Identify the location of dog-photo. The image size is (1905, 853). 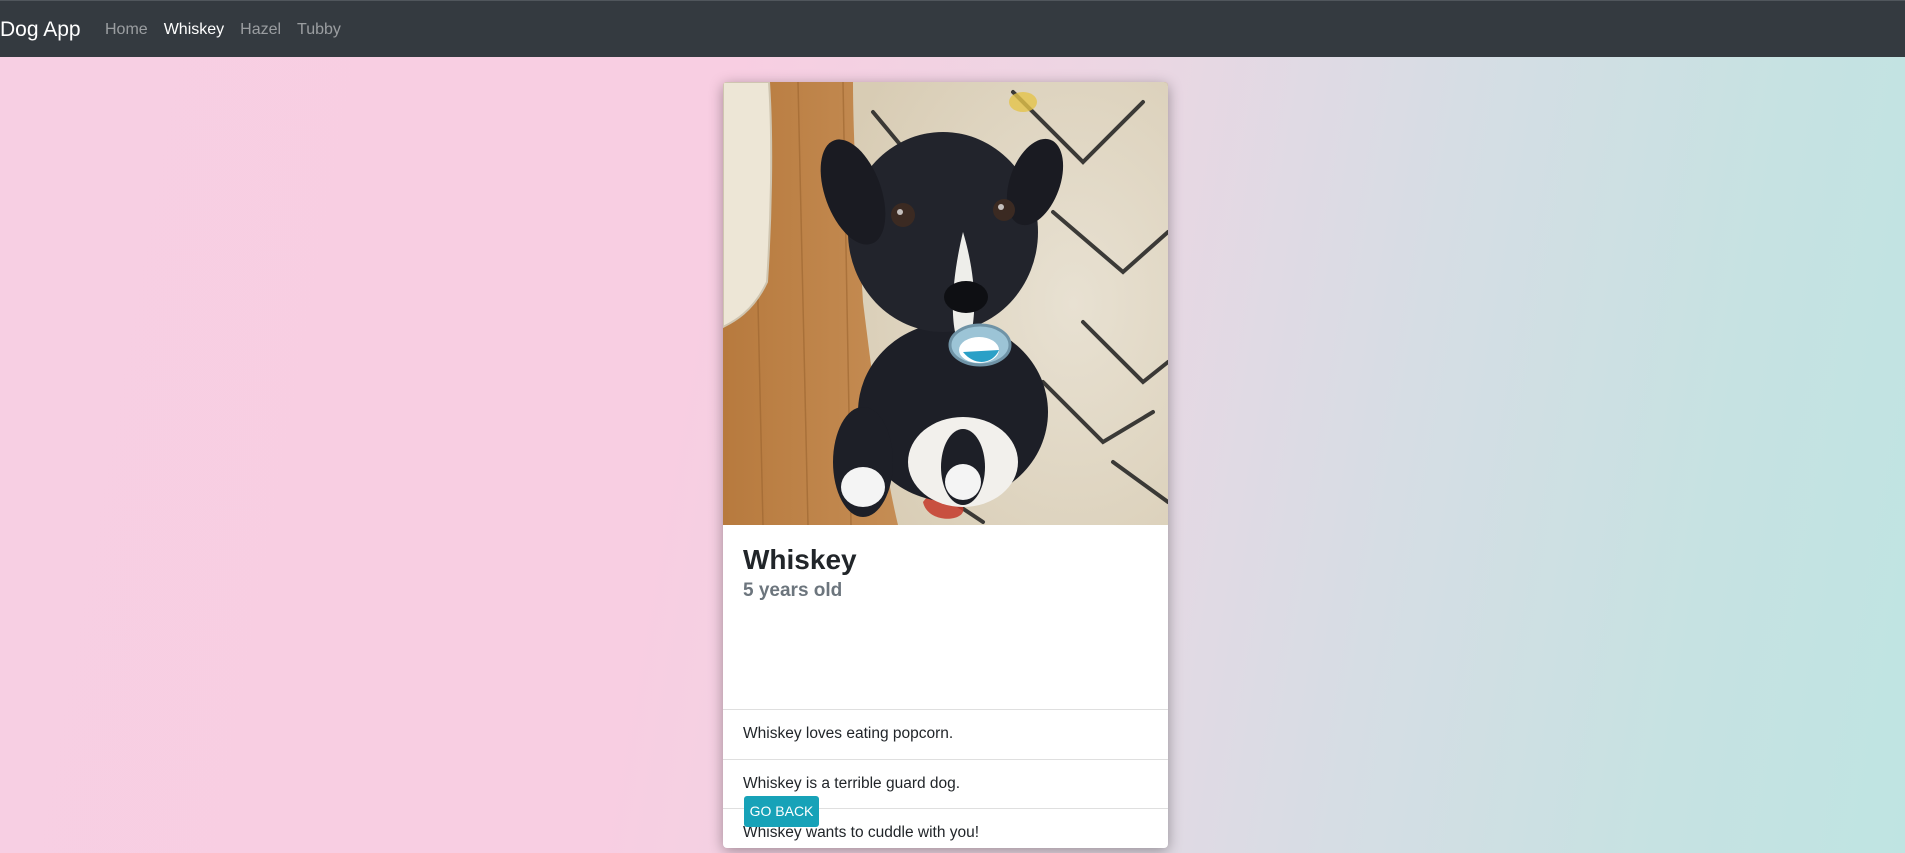
(945, 303).